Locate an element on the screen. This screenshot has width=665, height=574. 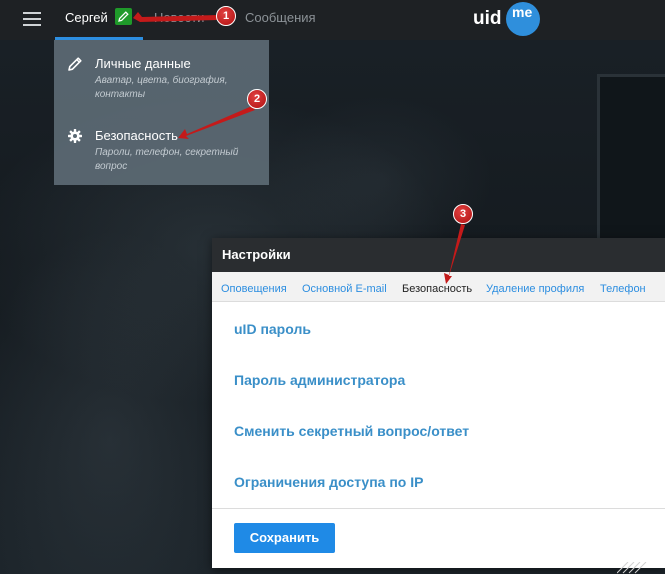
callout-badge-1: 1 is located at coordinates (226, 16).